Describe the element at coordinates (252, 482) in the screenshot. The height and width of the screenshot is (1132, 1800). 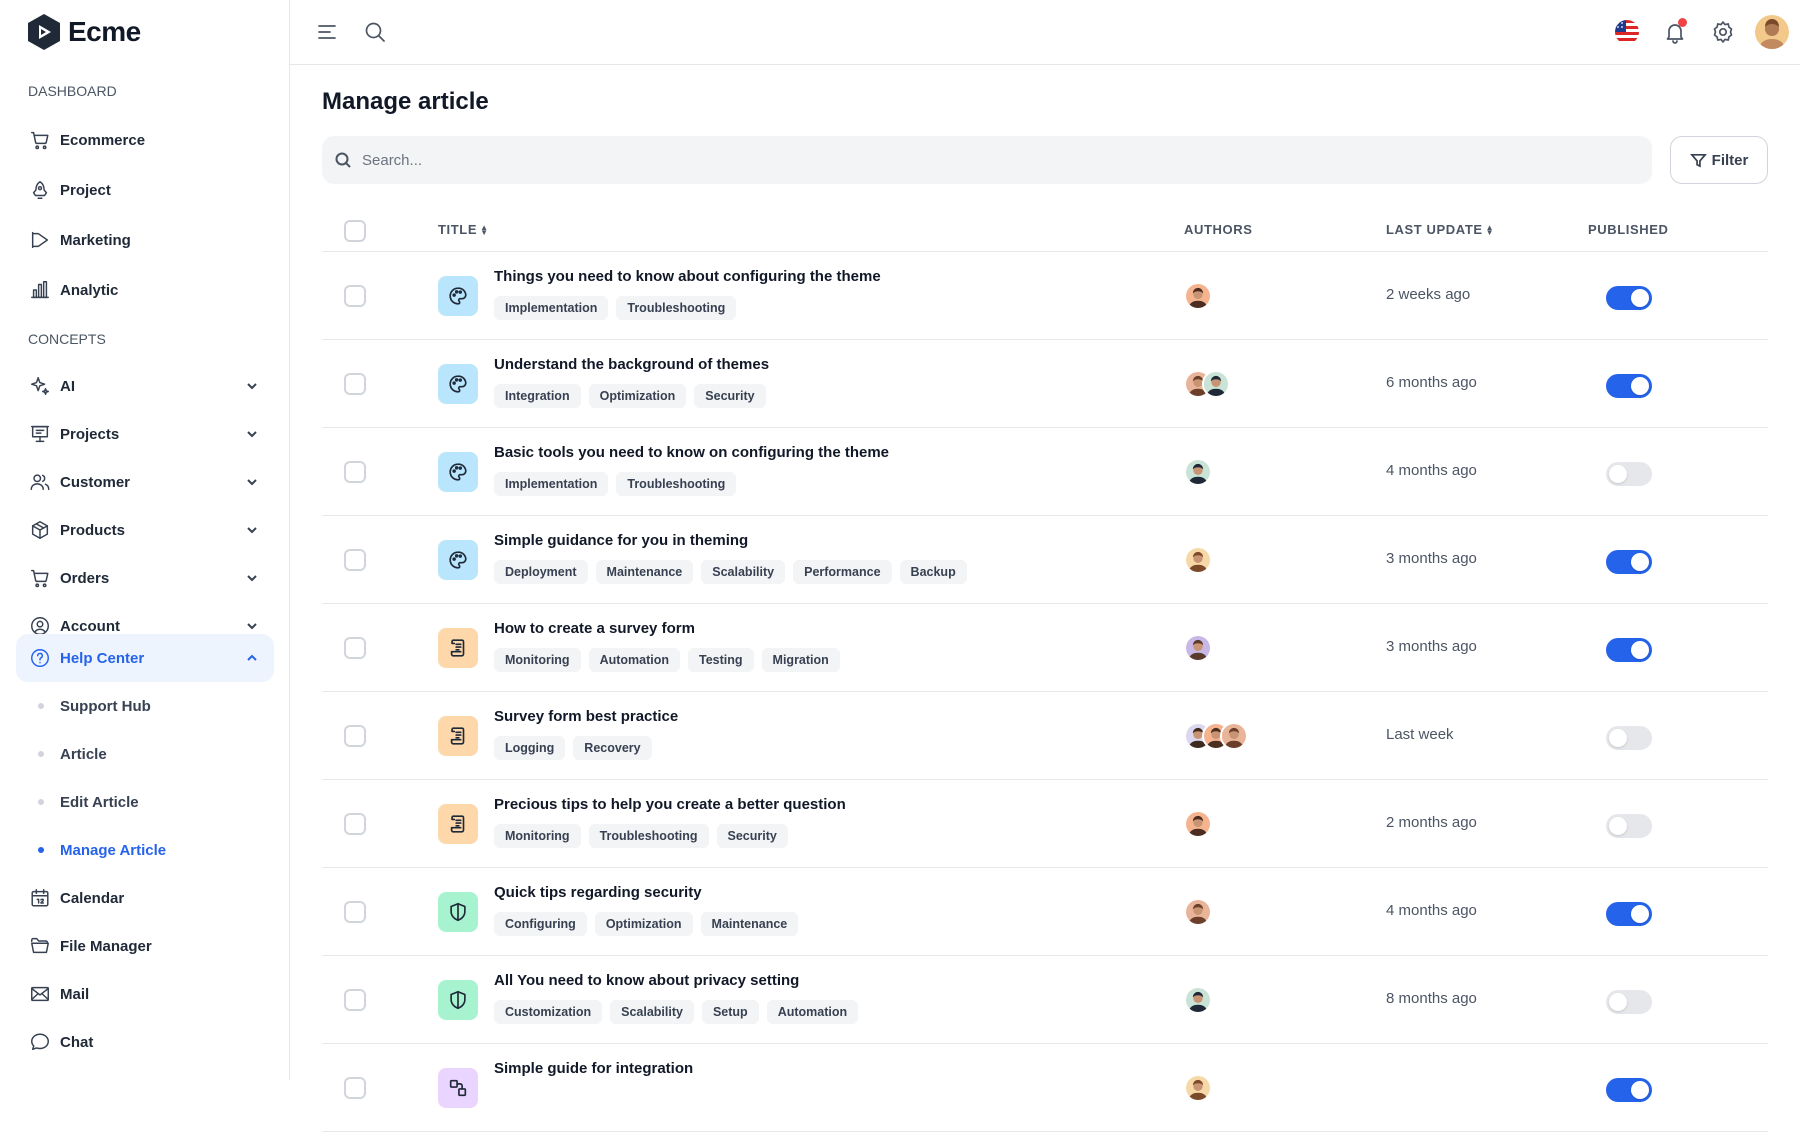
I see `chevron-down-icon` at that location.